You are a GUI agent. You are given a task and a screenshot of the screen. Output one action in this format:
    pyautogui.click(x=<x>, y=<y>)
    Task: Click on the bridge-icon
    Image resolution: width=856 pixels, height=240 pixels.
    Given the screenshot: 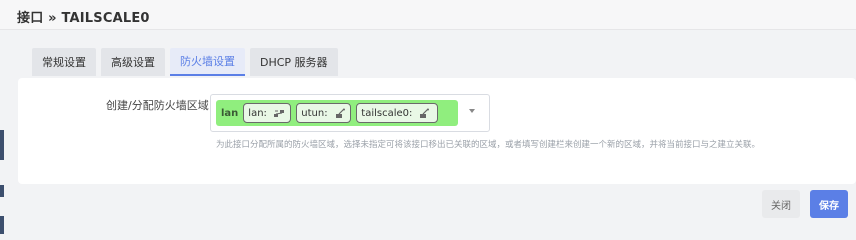 What is the action you would take?
    pyautogui.click(x=279, y=113)
    